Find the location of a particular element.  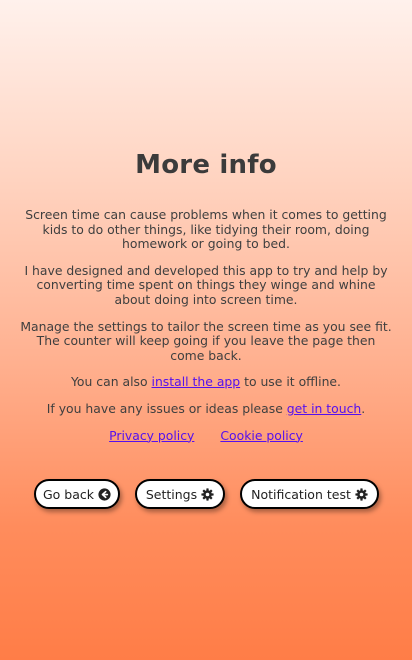

go-back-button: Go back is located at coordinates (77, 494).